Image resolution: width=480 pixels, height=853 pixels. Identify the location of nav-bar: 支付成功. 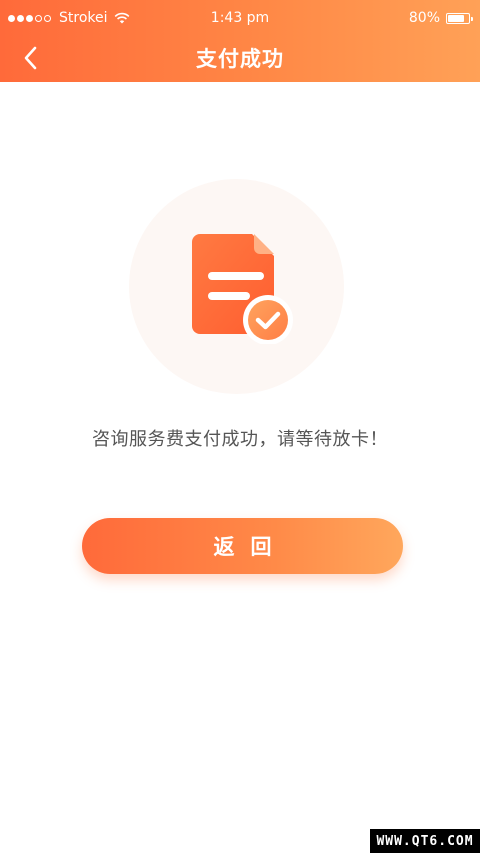
(240, 59).